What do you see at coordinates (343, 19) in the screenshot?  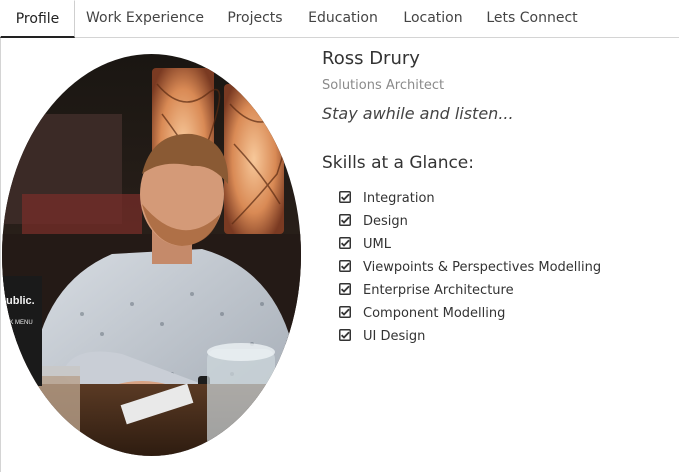 I see `tab-education: Education` at bounding box center [343, 19].